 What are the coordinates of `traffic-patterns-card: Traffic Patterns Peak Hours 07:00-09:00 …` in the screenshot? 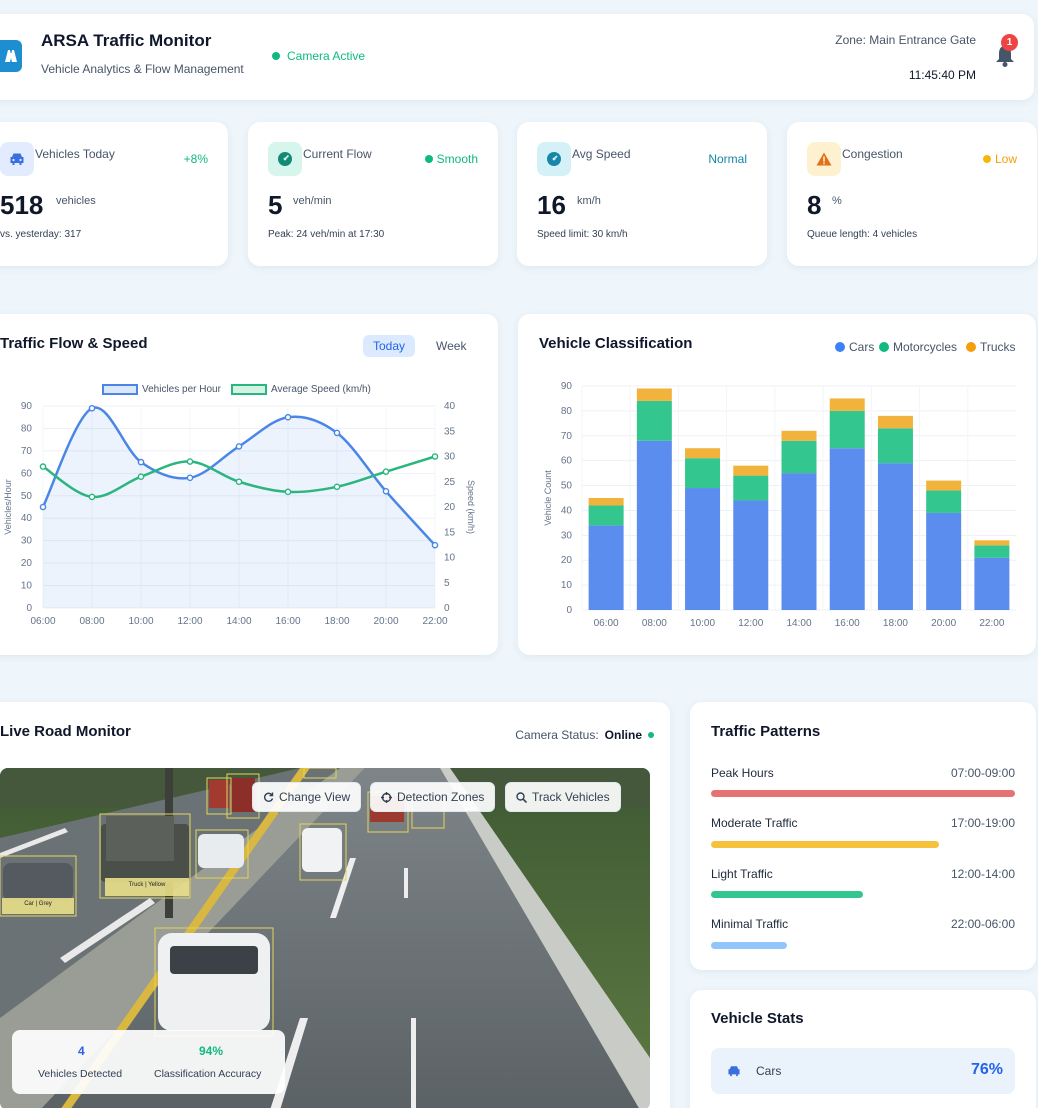 It's located at (863, 836).